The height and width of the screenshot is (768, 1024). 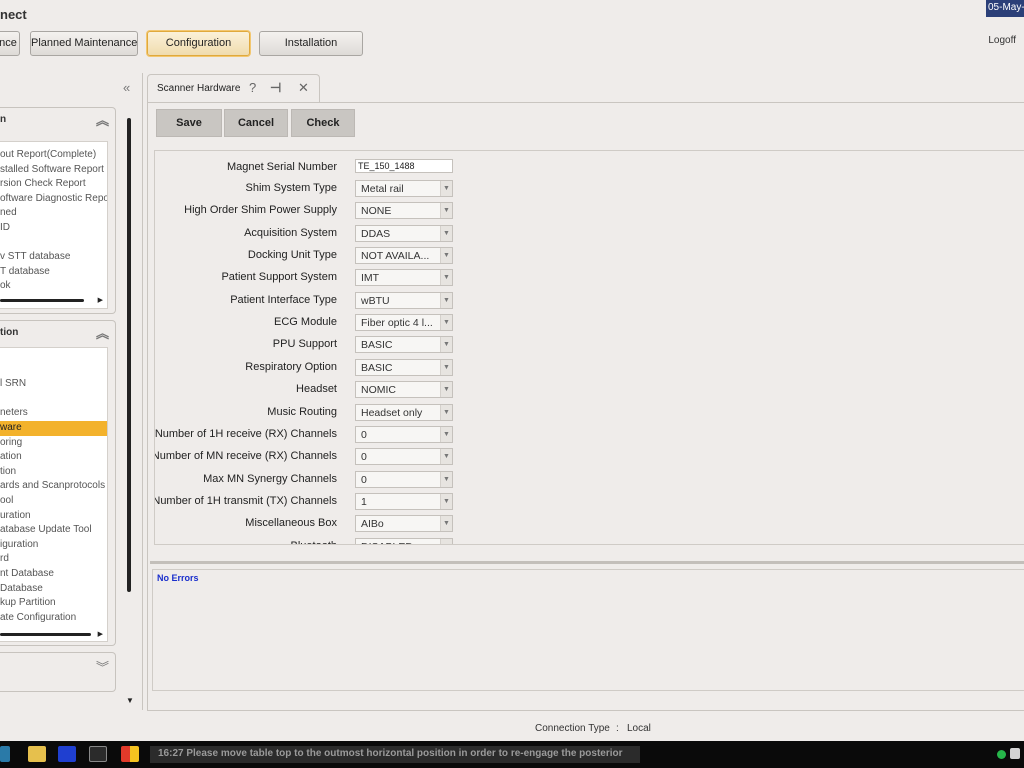 I want to click on nav-item: rsion Check Report, so click(x=53, y=184).